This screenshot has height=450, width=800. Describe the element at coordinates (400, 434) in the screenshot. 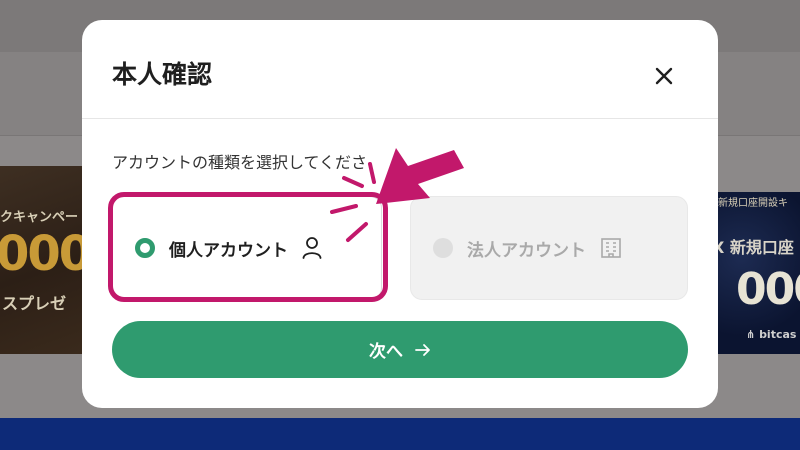

I see `background-footer` at that location.